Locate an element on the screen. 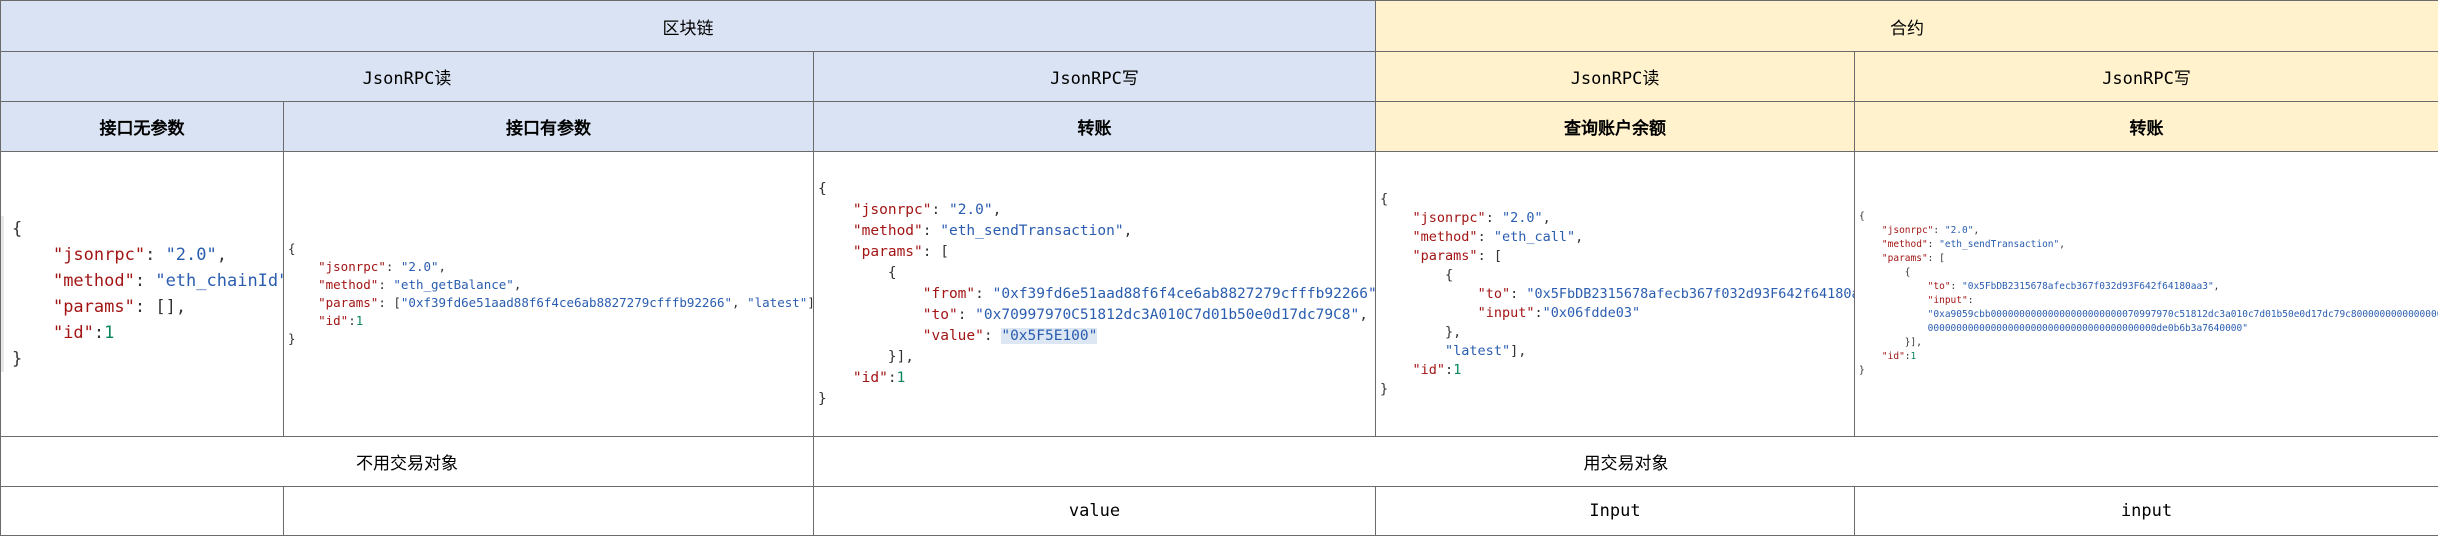 The width and height of the screenshot is (2438, 537). header-row-2: JsonRPC读 JsonRPC写 JsonRPC读 JsonRPC写 is located at coordinates (1219, 76).